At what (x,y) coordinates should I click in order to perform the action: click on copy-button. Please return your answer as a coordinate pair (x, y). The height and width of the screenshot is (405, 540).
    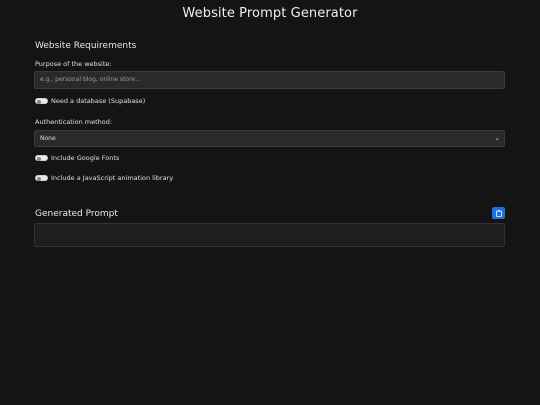
    Looking at the image, I should click on (498, 213).